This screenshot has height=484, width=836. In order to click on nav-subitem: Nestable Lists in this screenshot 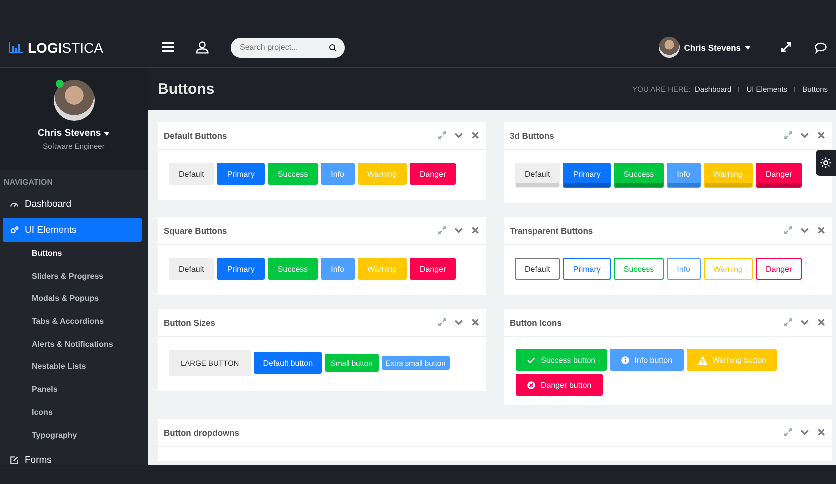, I will do `click(74, 368)`.